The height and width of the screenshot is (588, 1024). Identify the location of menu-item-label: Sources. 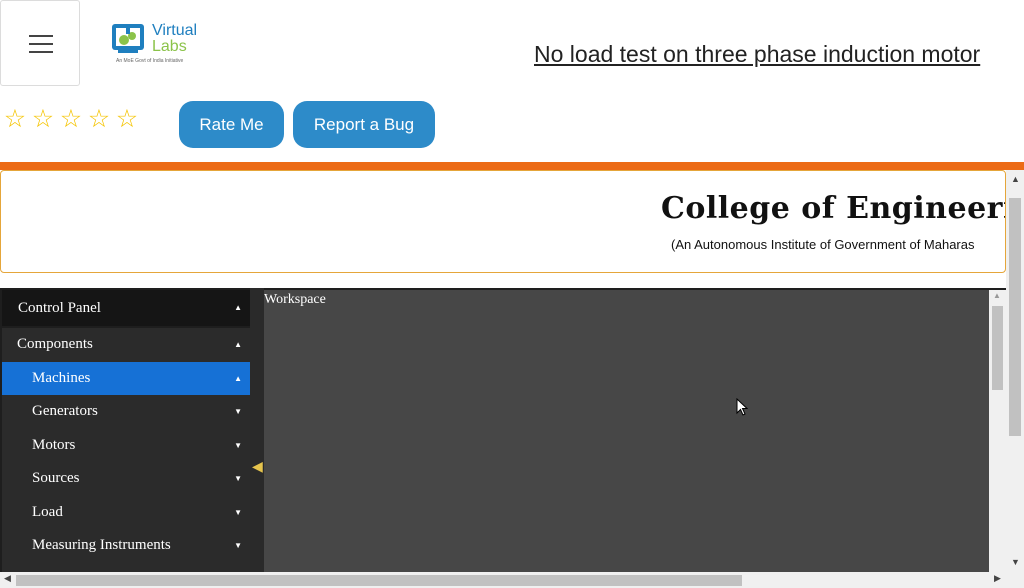
(56, 478).